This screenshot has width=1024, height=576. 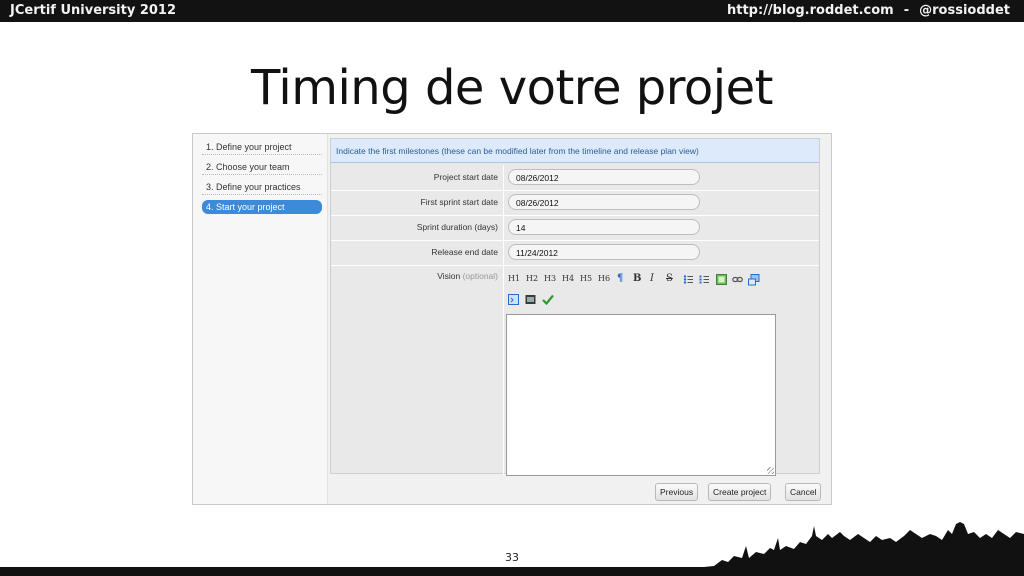 I want to click on h5-button: H5, so click(x=586, y=279).